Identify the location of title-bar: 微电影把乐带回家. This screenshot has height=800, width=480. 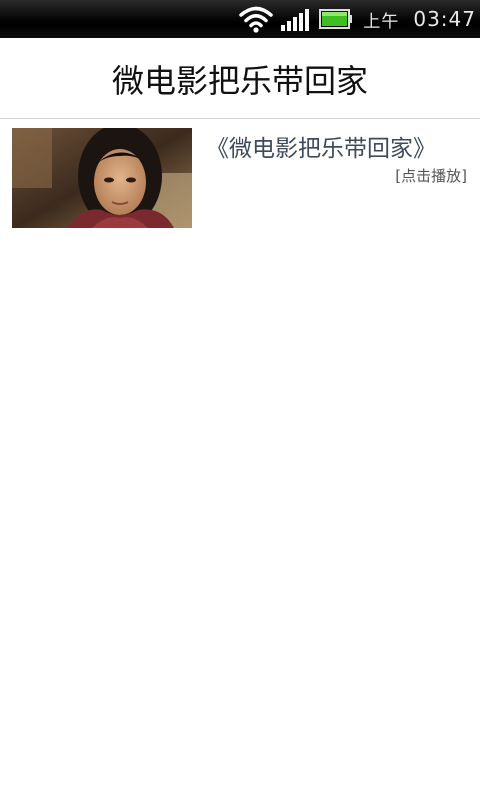
(240, 78).